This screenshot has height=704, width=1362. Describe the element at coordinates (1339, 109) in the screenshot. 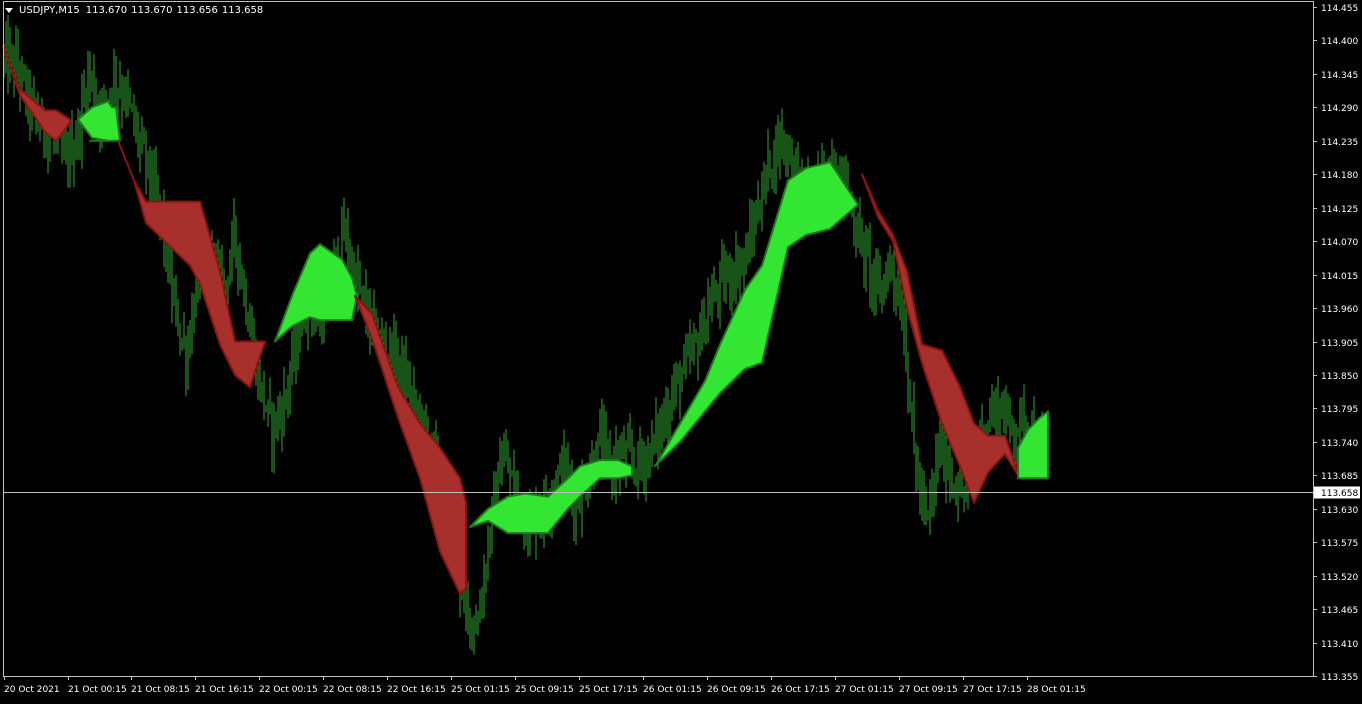

I see `y-tick-label: 114.290` at that location.